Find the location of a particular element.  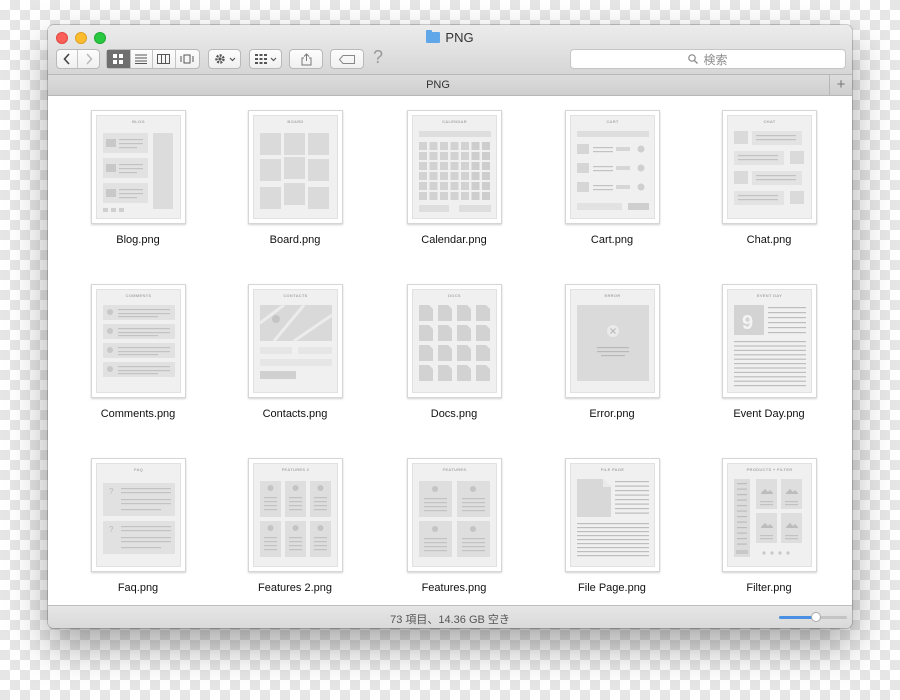

file-name: Event Day.png is located at coordinates (769, 414).